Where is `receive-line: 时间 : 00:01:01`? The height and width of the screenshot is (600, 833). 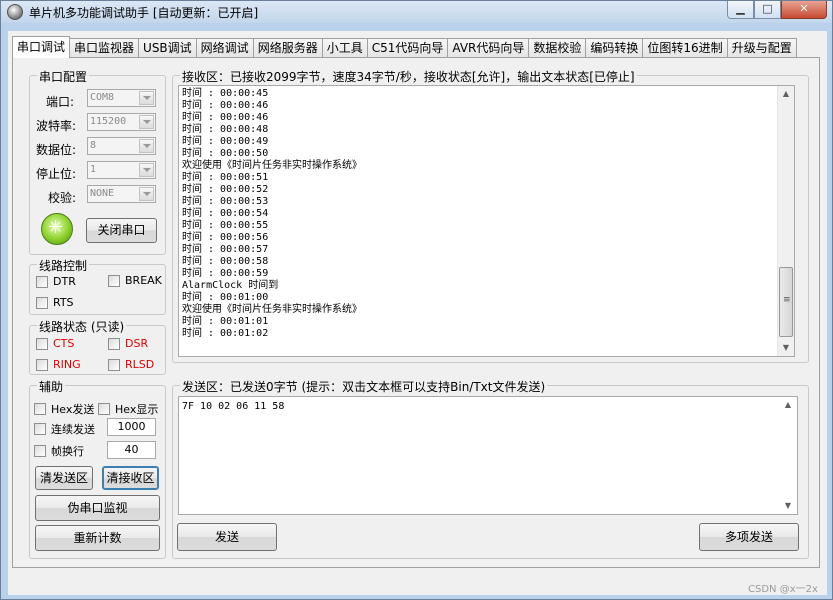 receive-line: 时间 : 00:01:01 is located at coordinates (225, 321).